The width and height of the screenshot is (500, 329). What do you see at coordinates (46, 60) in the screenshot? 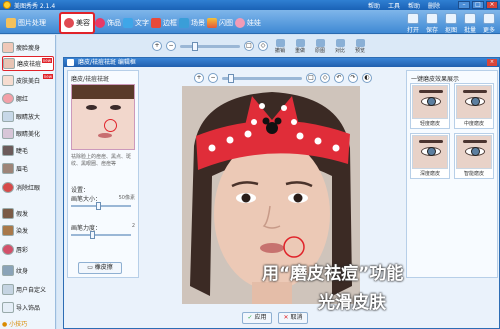
I see `new-badge: new` at bounding box center [46, 60].